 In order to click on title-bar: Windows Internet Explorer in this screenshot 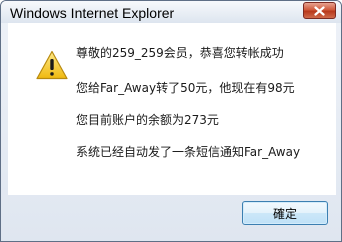, I will do `click(171, 12)`.